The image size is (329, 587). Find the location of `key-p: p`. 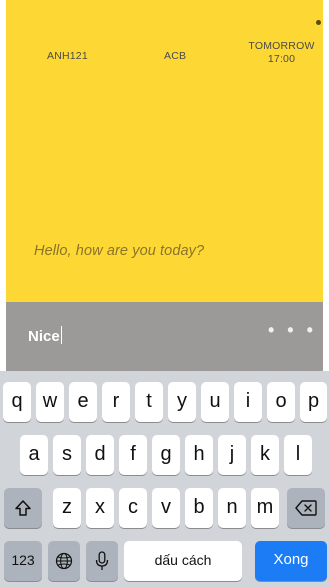

key-p: p is located at coordinates (313, 402).